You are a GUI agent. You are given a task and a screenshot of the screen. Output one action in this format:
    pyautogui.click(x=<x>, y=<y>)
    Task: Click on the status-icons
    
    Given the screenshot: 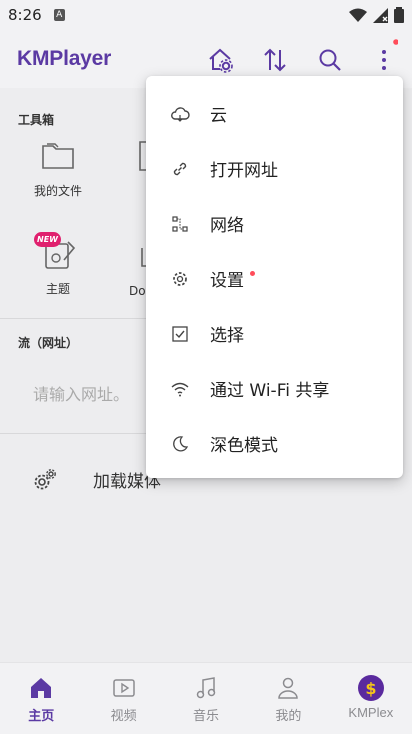 What is the action you would take?
    pyautogui.click(x=376, y=15)
    